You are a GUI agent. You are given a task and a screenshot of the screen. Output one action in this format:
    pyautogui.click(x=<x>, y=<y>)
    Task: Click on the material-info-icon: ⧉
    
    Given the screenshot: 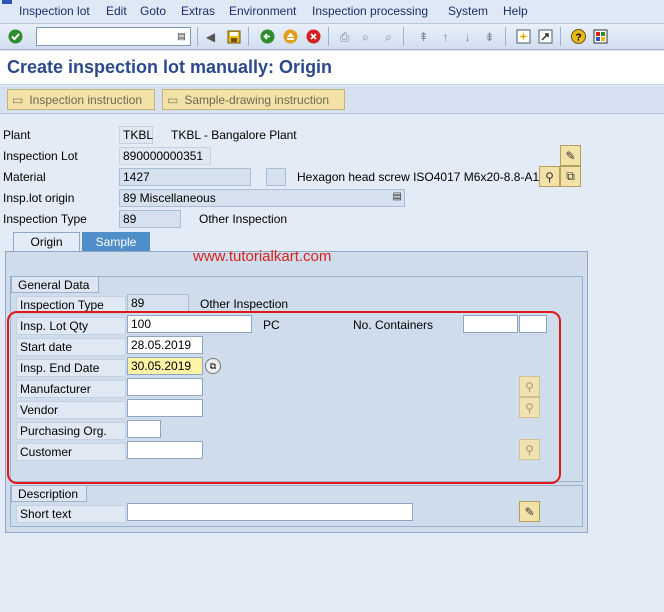 What is the action you would take?
    pyautogui.click(x=570, y=176)
    